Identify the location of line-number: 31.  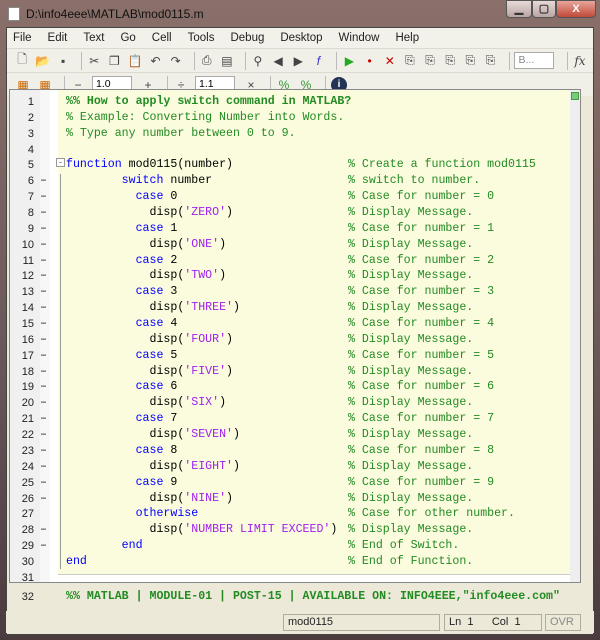
(27, 577).